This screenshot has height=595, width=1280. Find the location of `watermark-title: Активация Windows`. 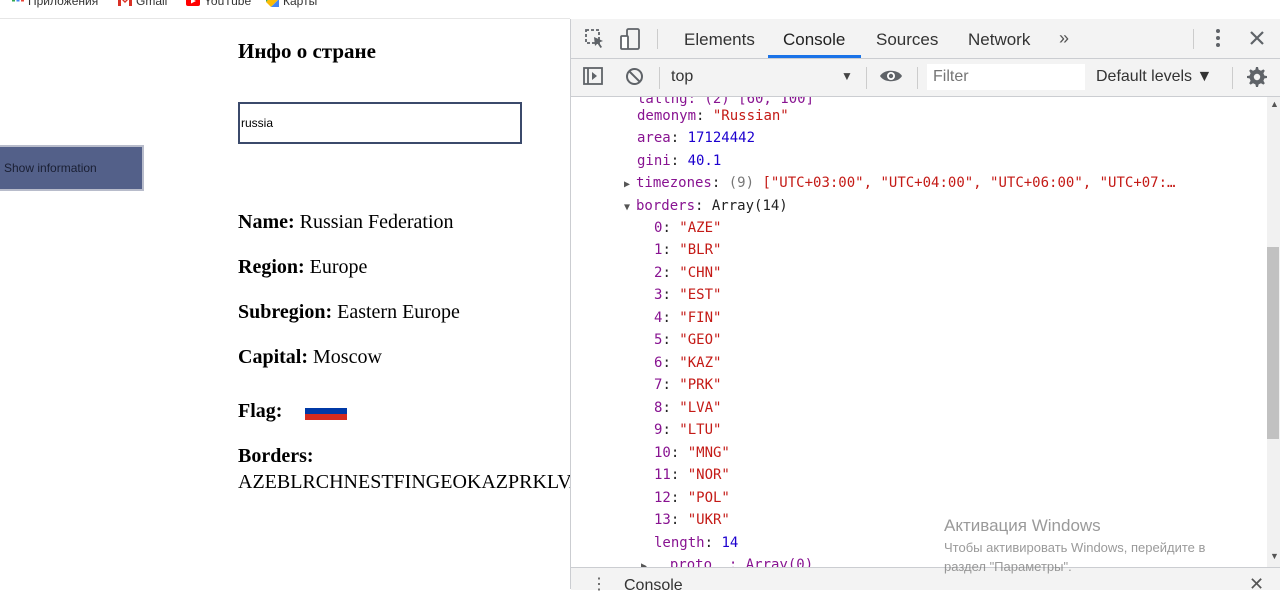

watermark-title: Активация Windows is located at coordinates (1022, 525).